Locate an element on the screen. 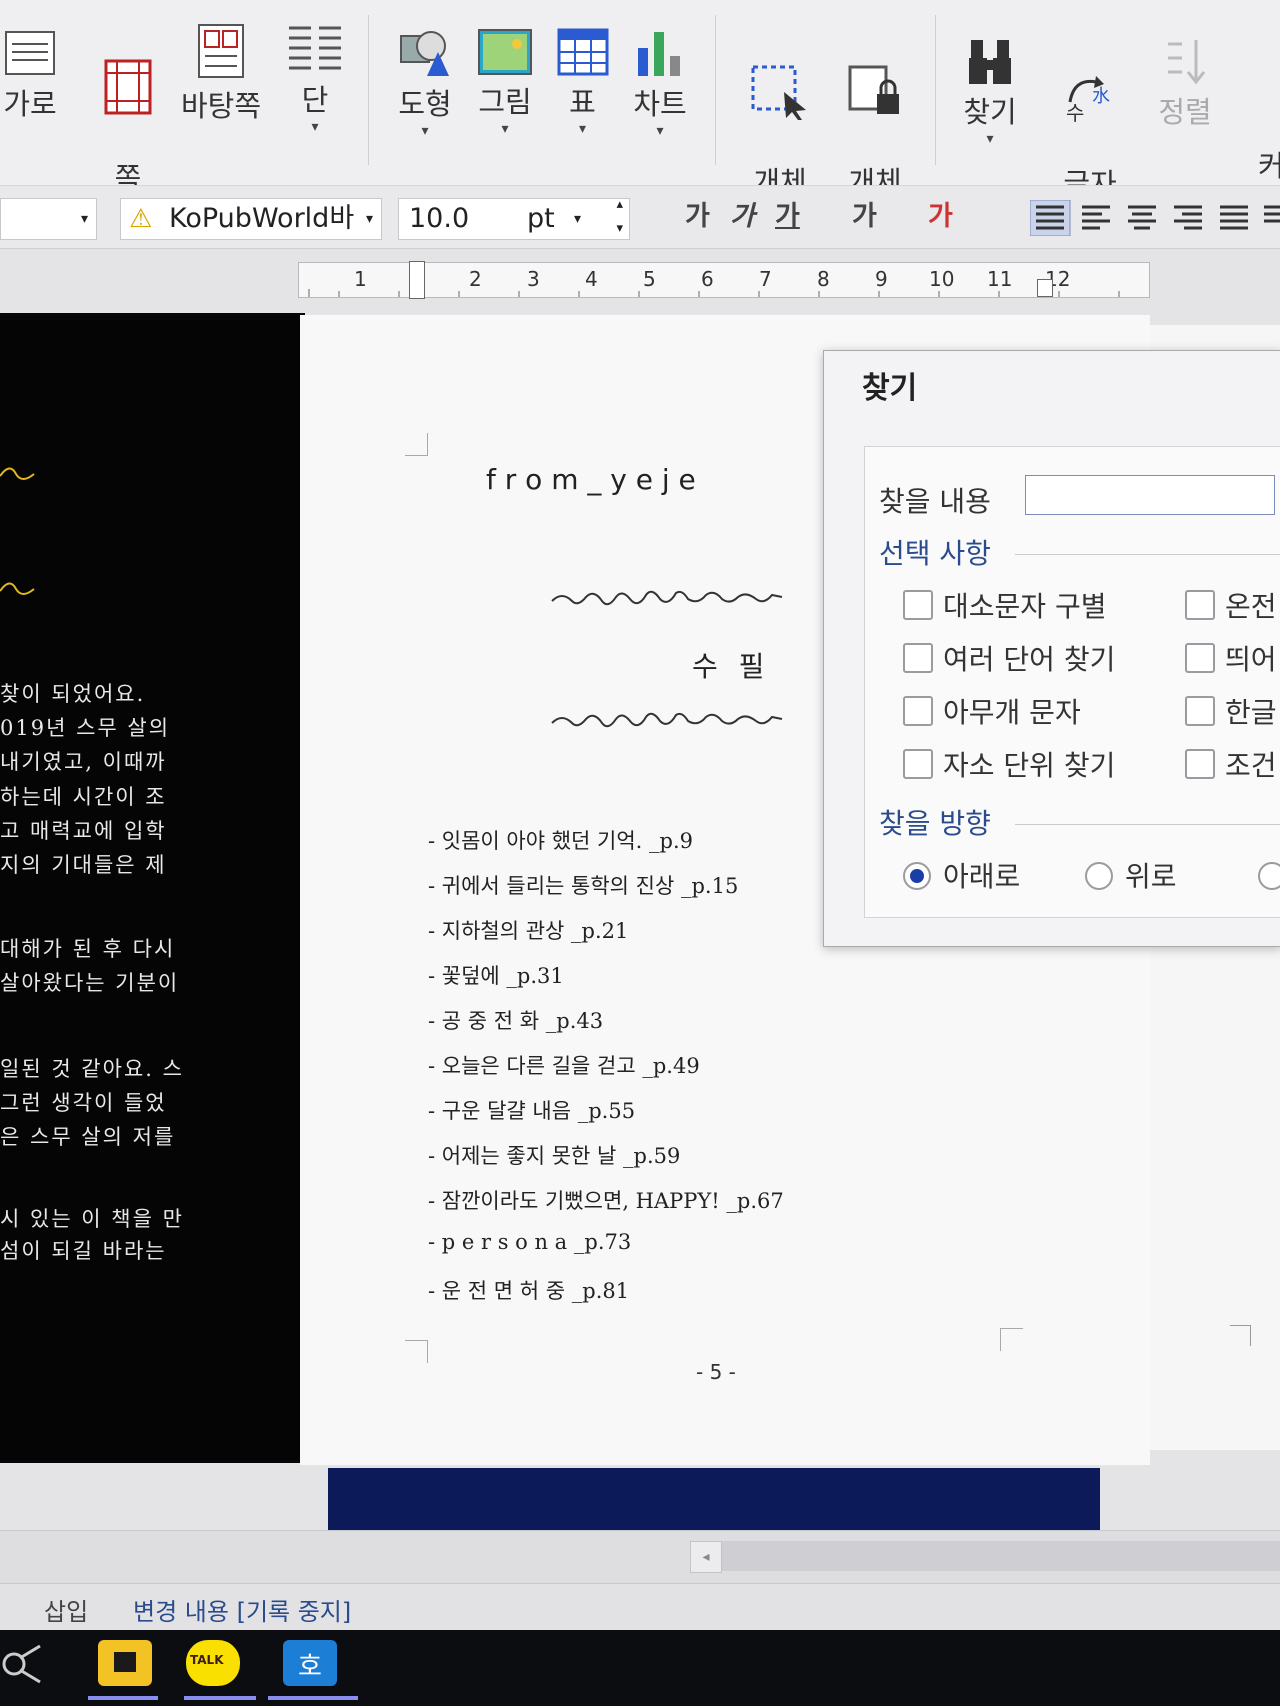 This screenshot has height=1706, width=1280. radio-selected-dot is located at coordinates (917, 876).